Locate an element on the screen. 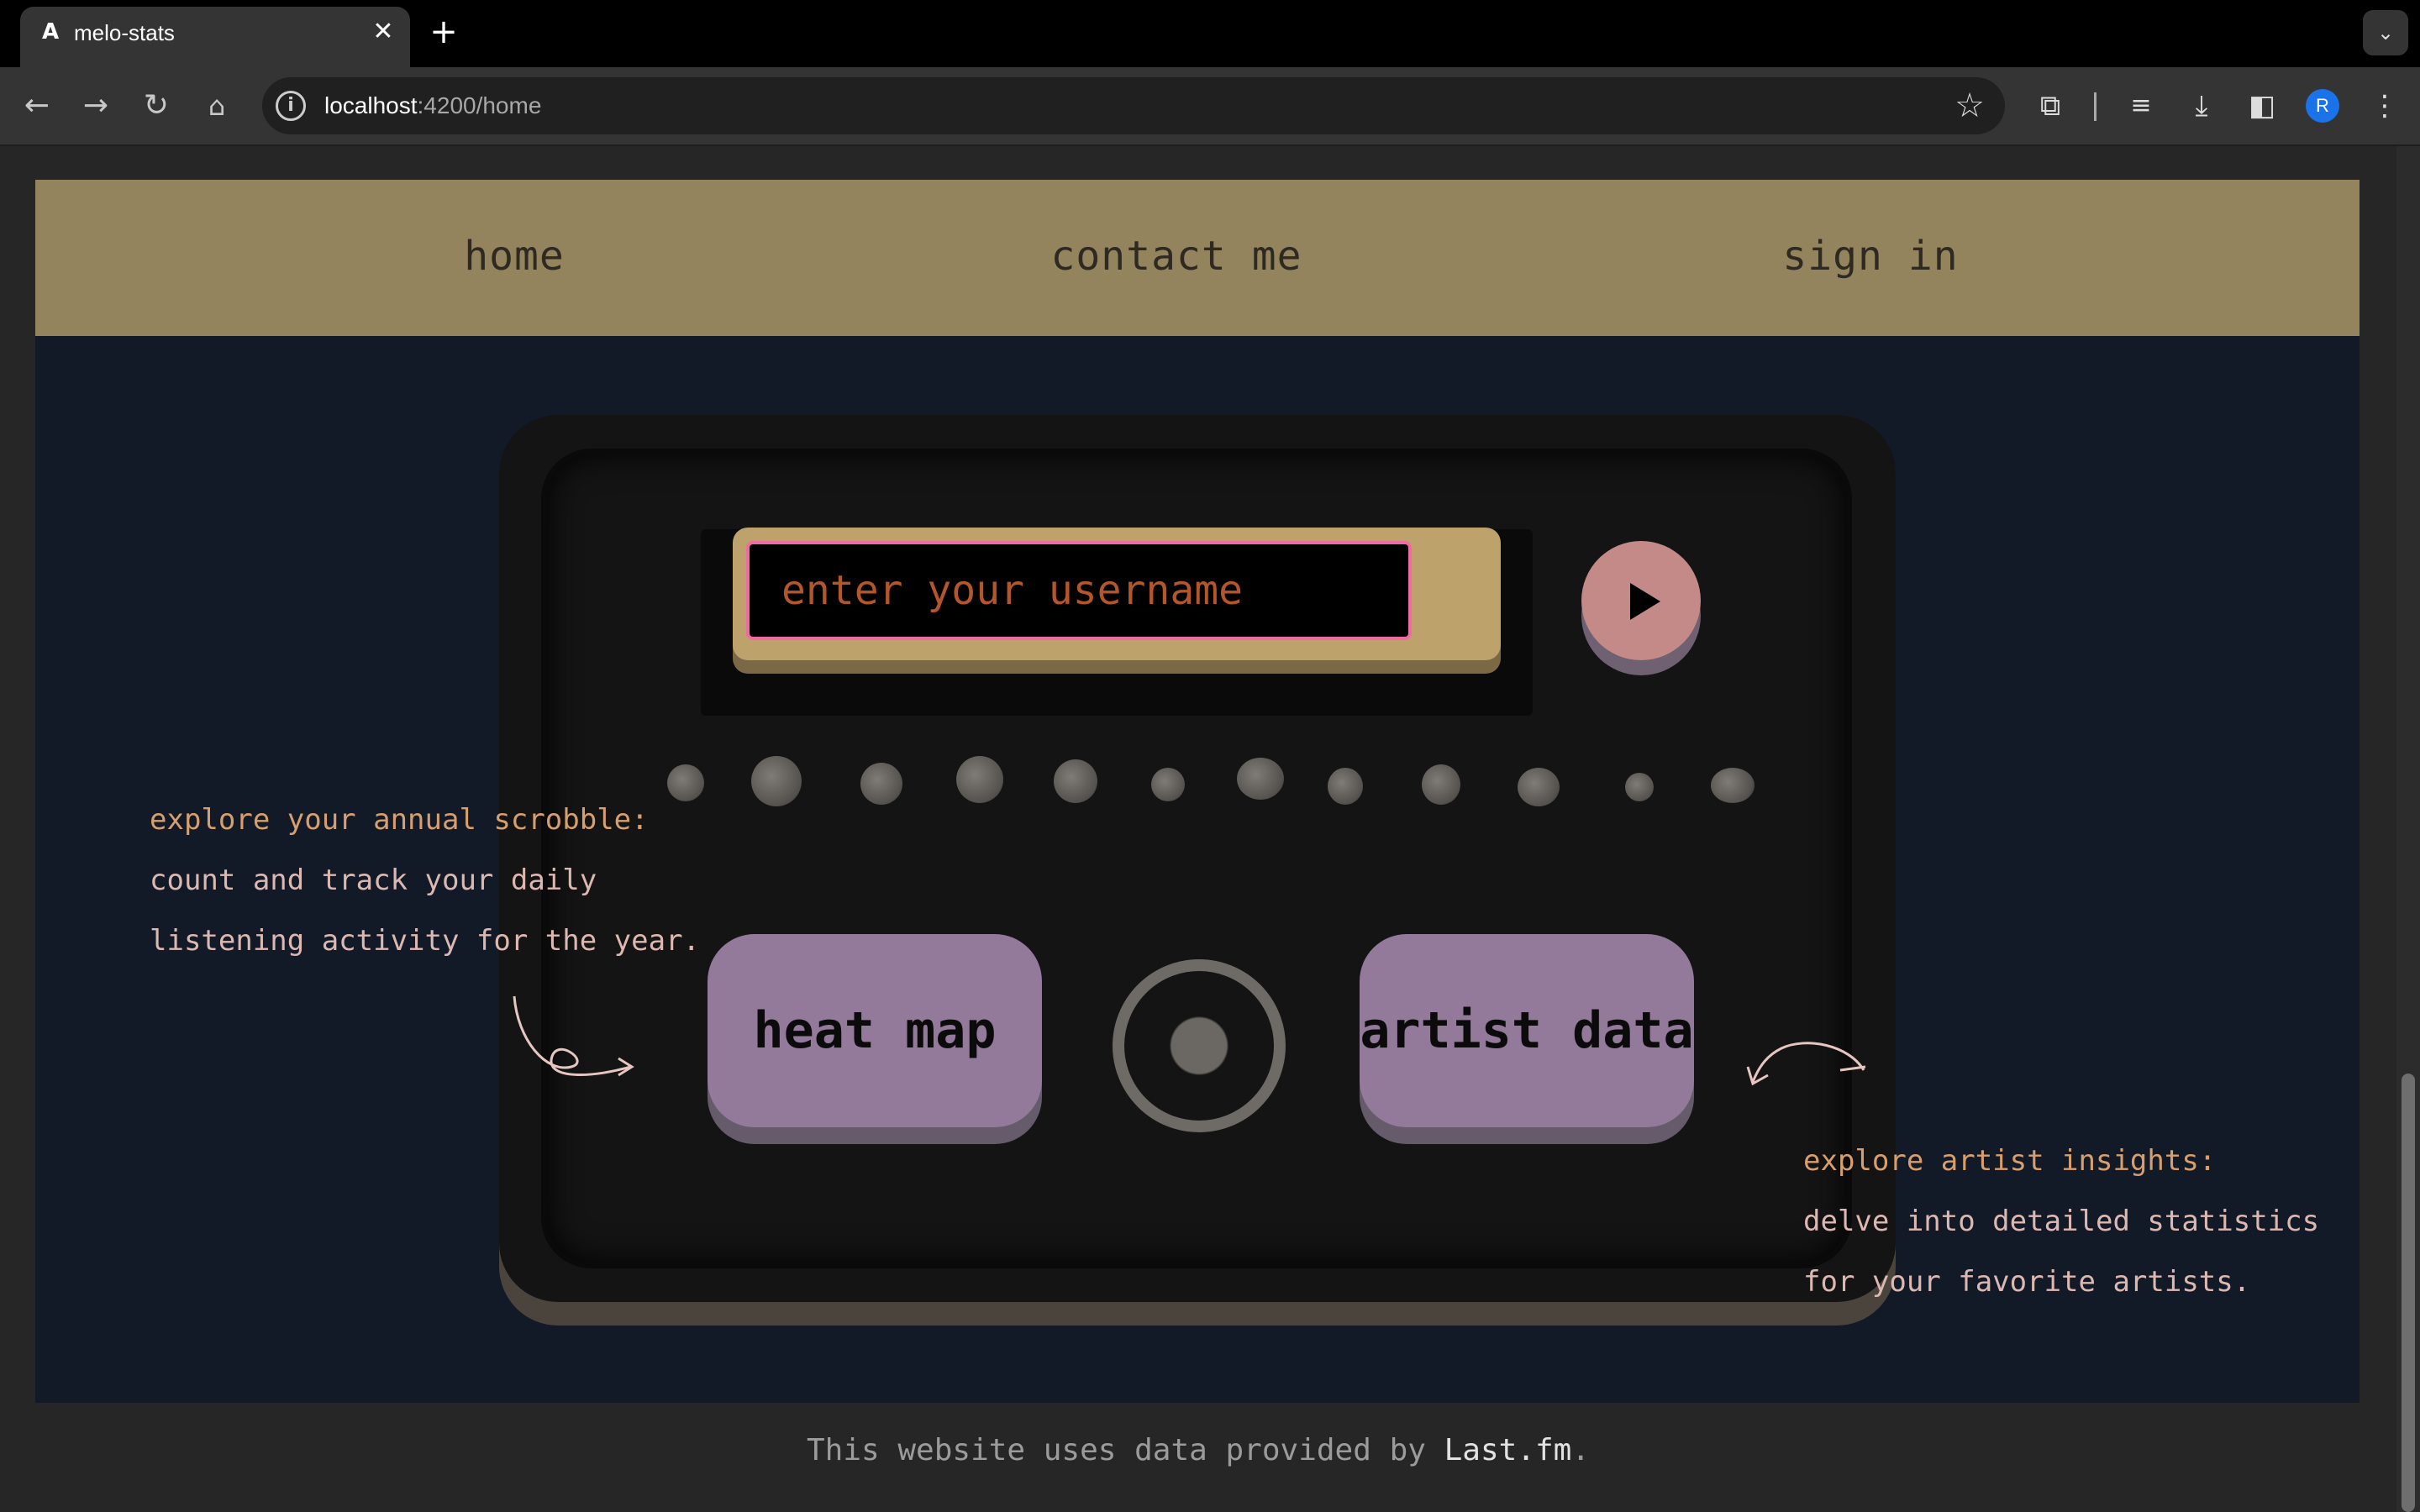  side-panel-icon: ◧ is located at coordinates (2262, 105).